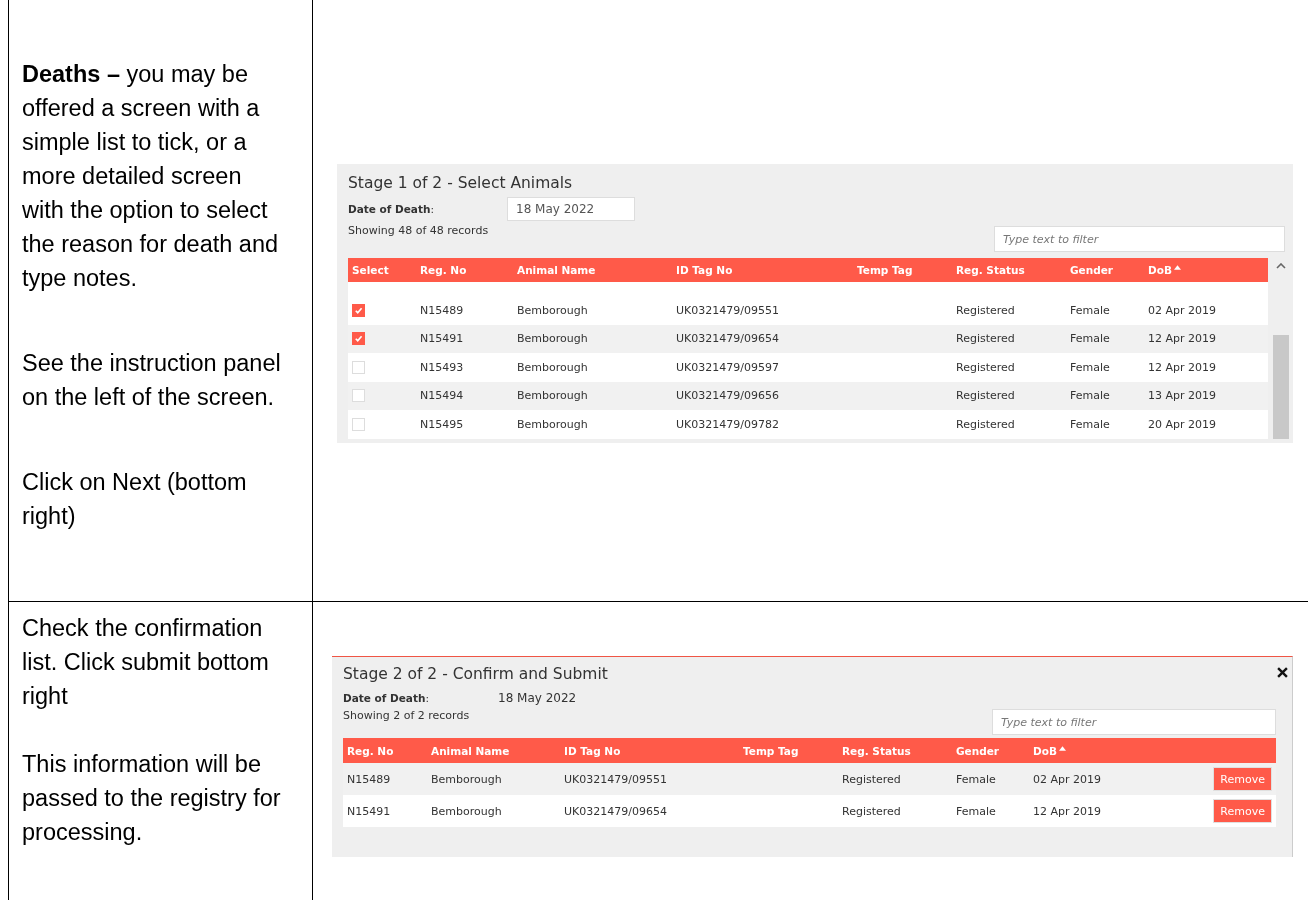 Image resolution: width=1308 pixels, height=900 pixels. Describe the element at coordinates (135, 499) in the screenshot. I see `instruction-text: Click on Next (bottom right)` at that location.